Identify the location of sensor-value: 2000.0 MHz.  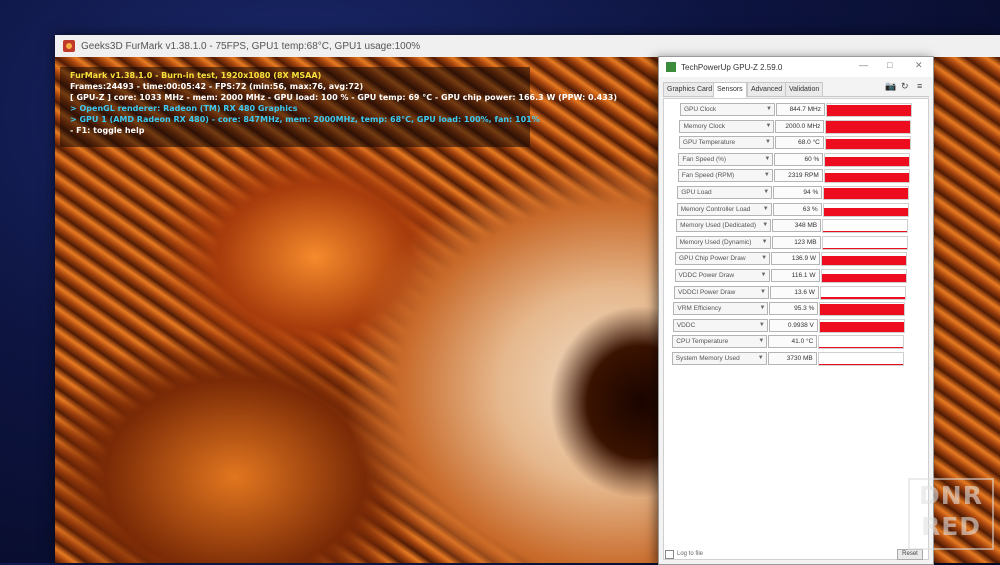
(800, 126).